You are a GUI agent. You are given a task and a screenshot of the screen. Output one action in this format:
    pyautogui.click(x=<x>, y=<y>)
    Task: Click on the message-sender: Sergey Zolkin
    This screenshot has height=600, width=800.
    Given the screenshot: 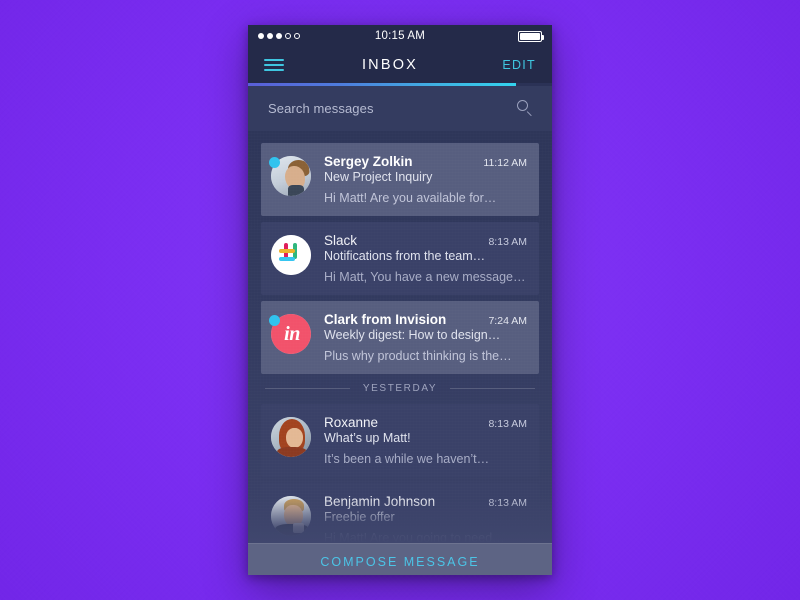 What is the action you would take?
    pyautogui.click(x=368, y=161)
    